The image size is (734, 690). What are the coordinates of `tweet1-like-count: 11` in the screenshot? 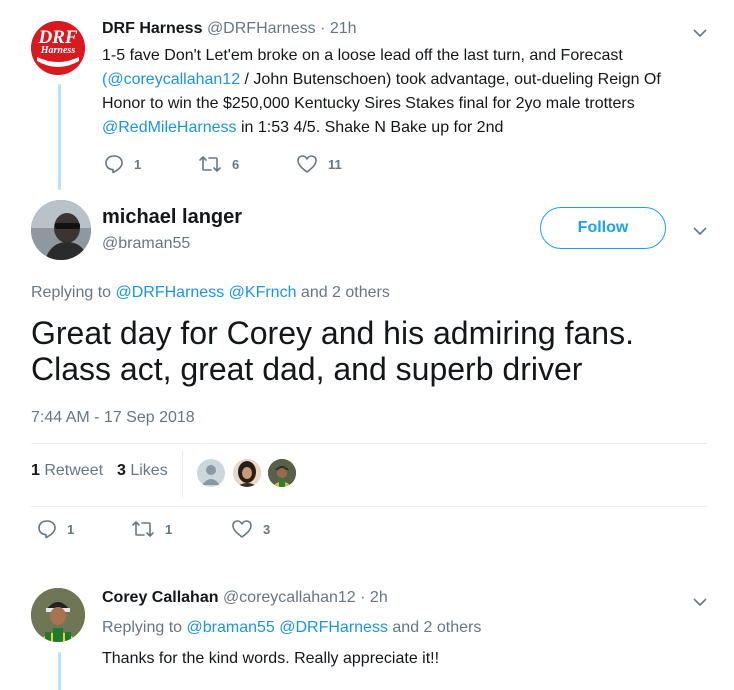 It's located at (335, 164).